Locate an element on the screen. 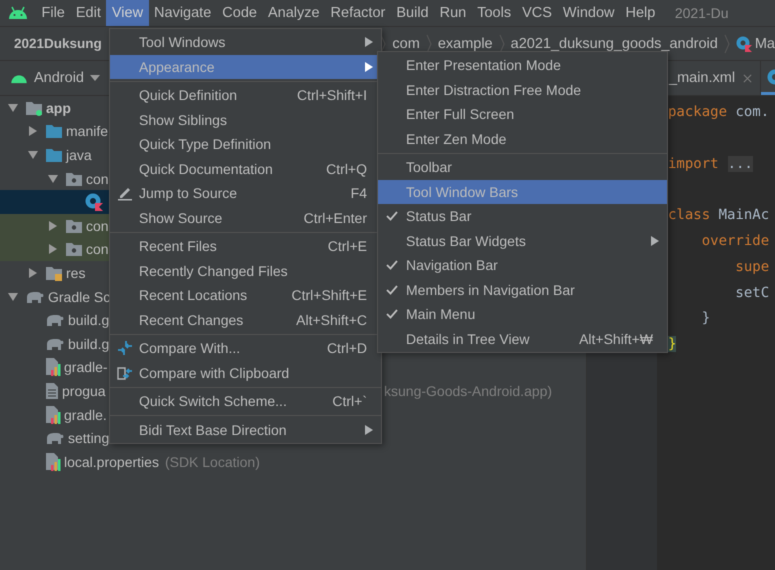 The height and width of the screenshot is (570, 775). tree-item: gradle. is located at coordinates (85, 414).